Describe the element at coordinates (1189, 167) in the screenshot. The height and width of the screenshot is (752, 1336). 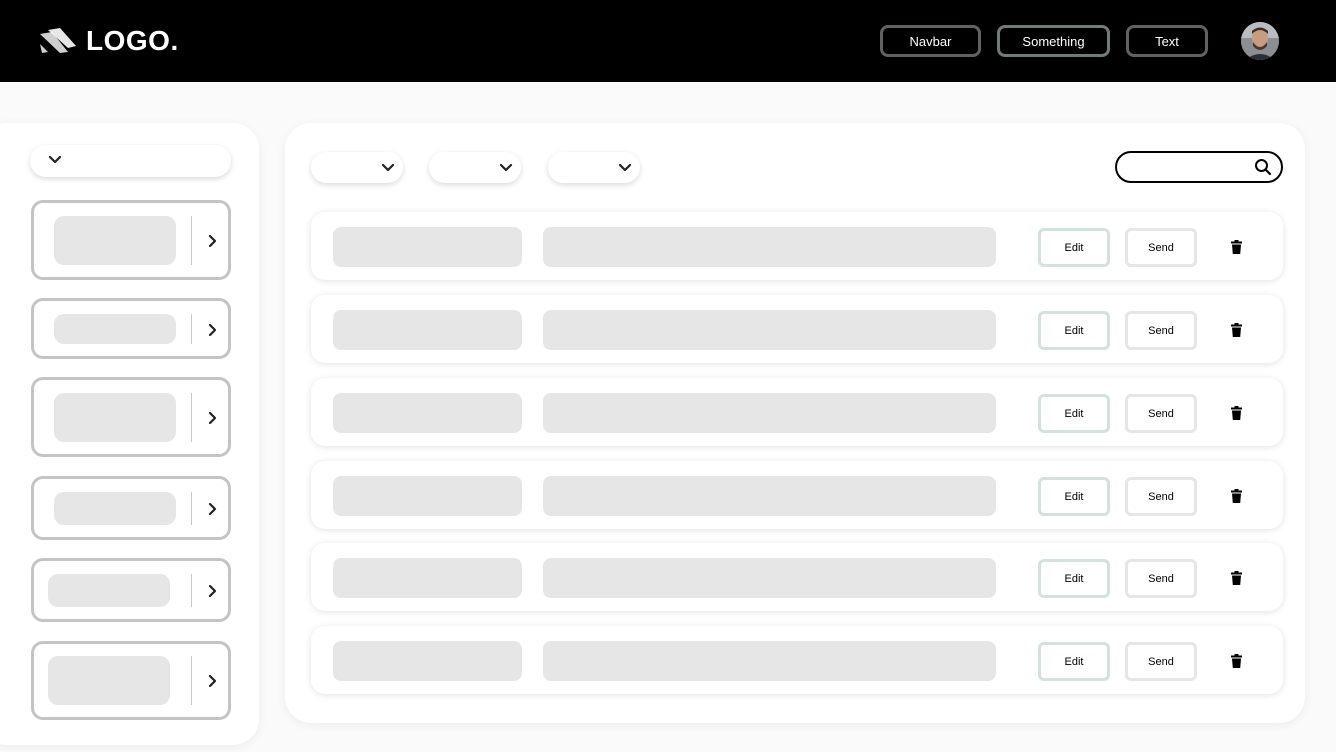
I see `search-input` at that location.